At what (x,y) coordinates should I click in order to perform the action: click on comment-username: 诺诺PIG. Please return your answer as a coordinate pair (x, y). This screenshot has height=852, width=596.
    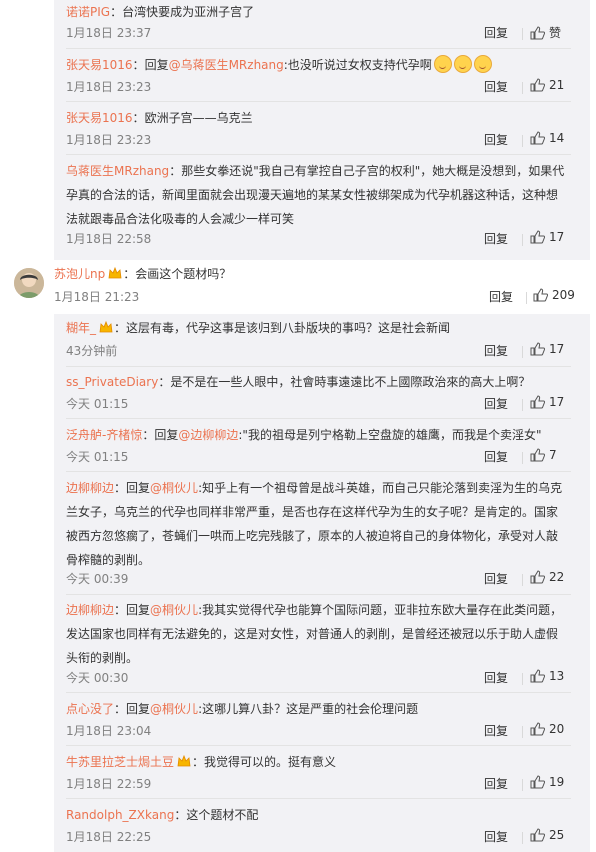
    Looking at the image, I should click on (88, 12).